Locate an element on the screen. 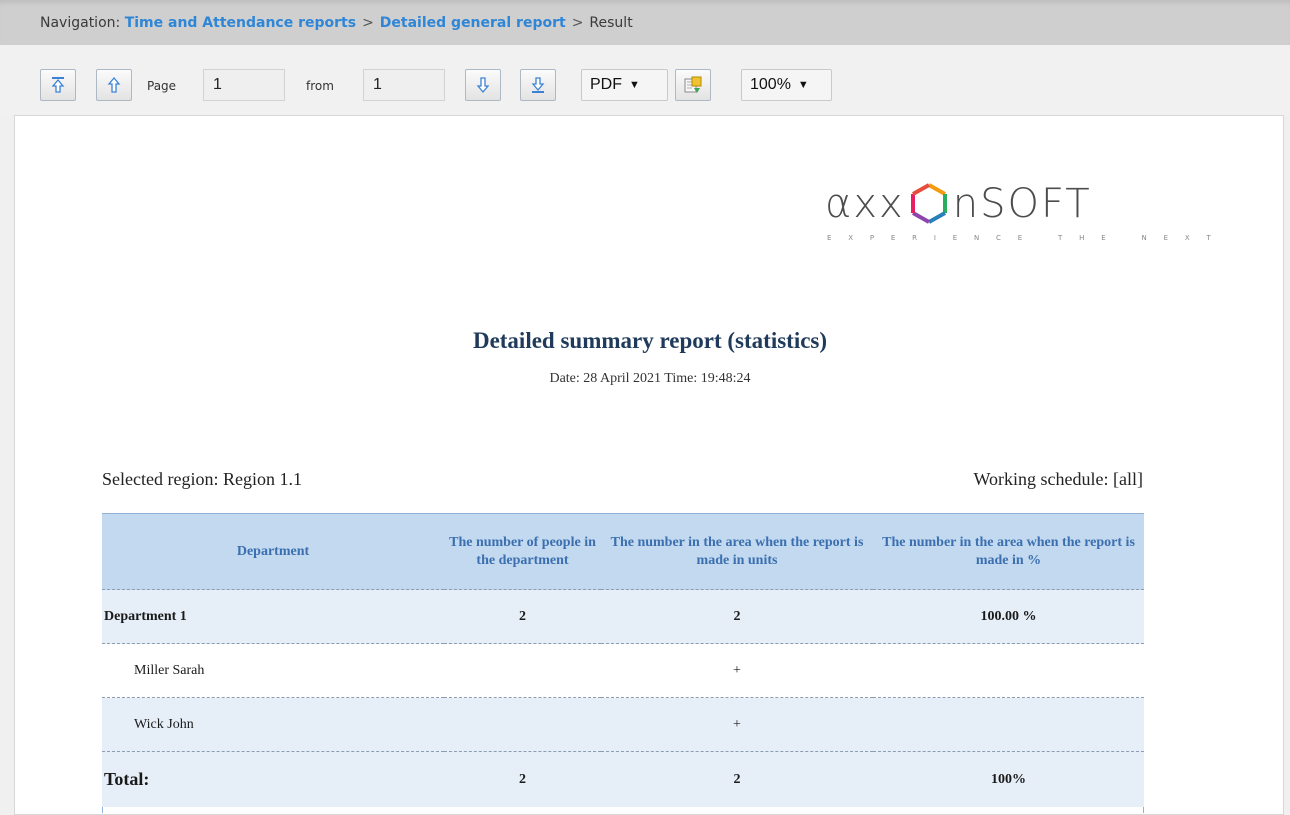  breadcrumb-prefix: Navigation: is located at coordinates (80, 22).